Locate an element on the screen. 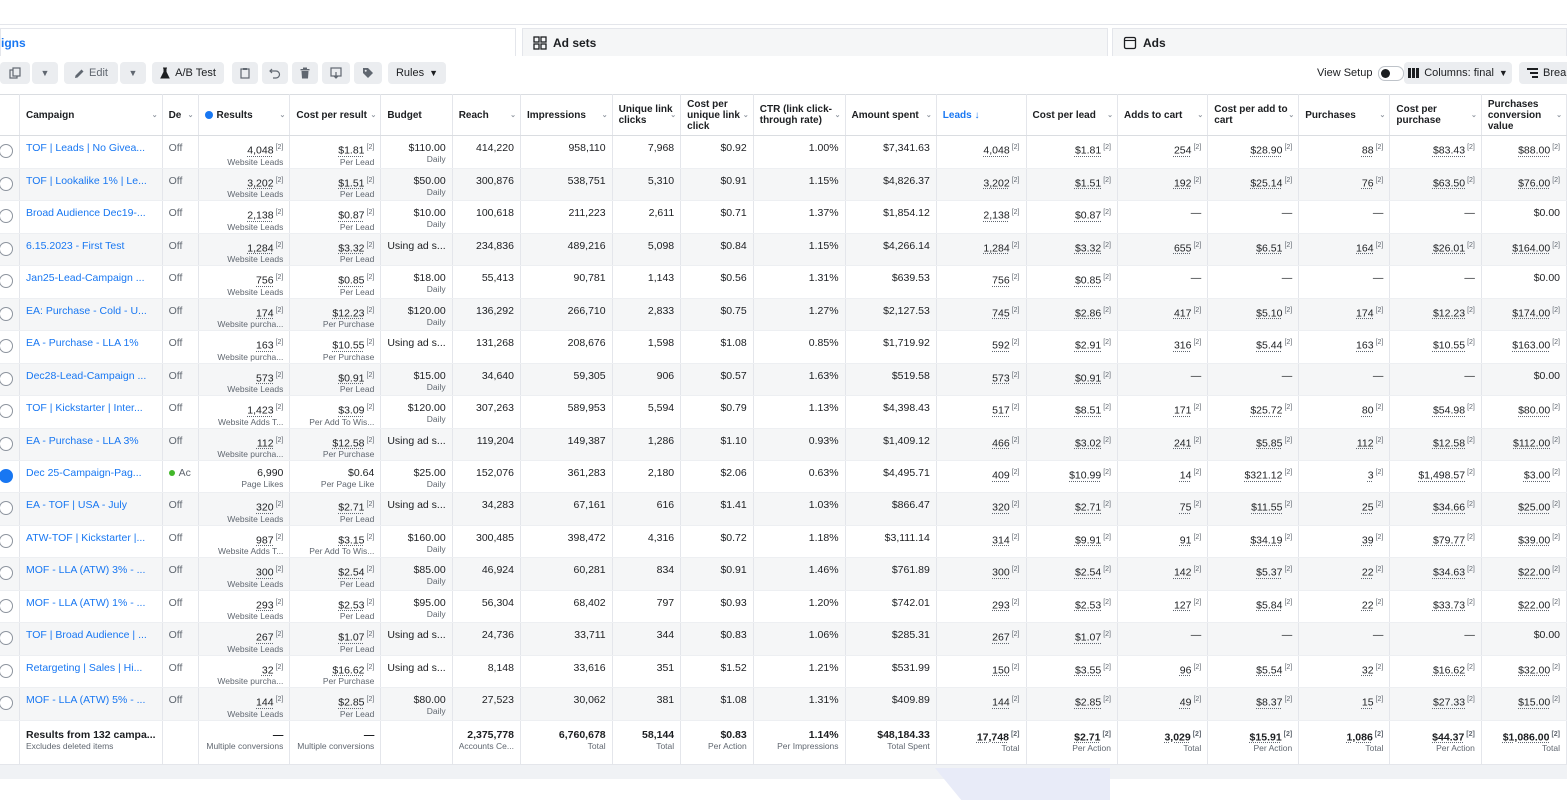 This screenshot has width=1567, height=800. column-header-pcv: Purchases conversion value ⌄ is located at coordinates (1524, 115).